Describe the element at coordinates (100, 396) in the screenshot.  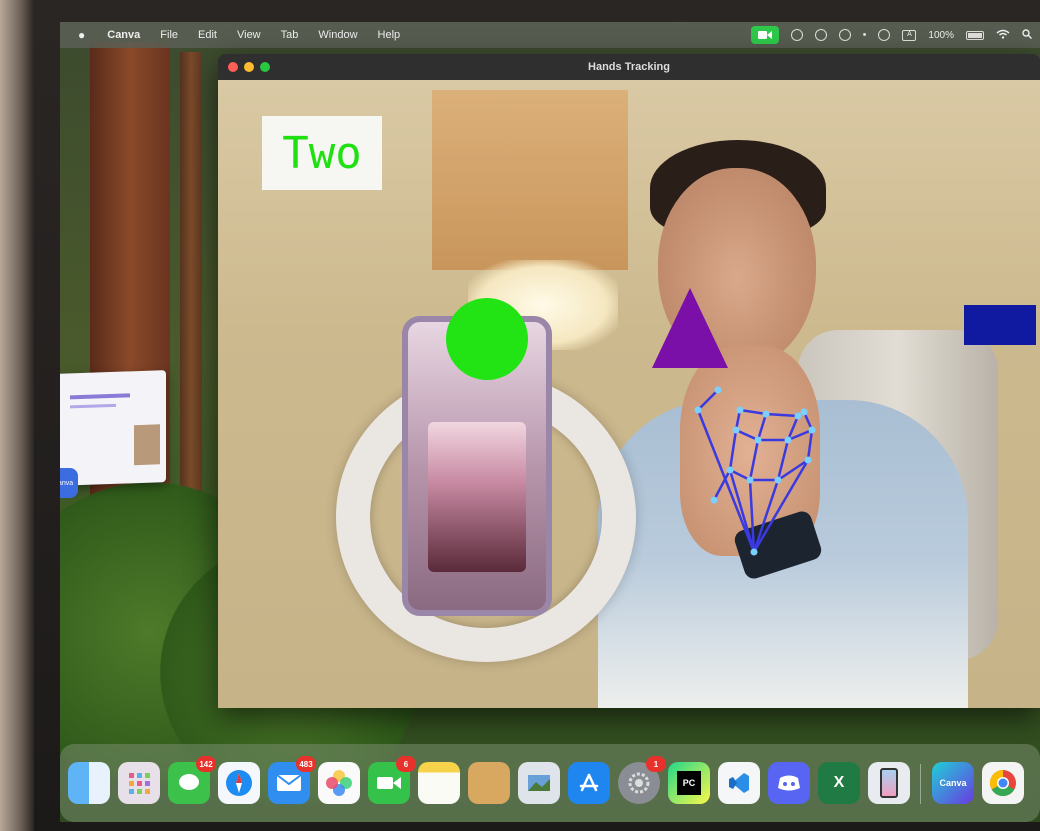
I see `thumbnail-heading` at that location.